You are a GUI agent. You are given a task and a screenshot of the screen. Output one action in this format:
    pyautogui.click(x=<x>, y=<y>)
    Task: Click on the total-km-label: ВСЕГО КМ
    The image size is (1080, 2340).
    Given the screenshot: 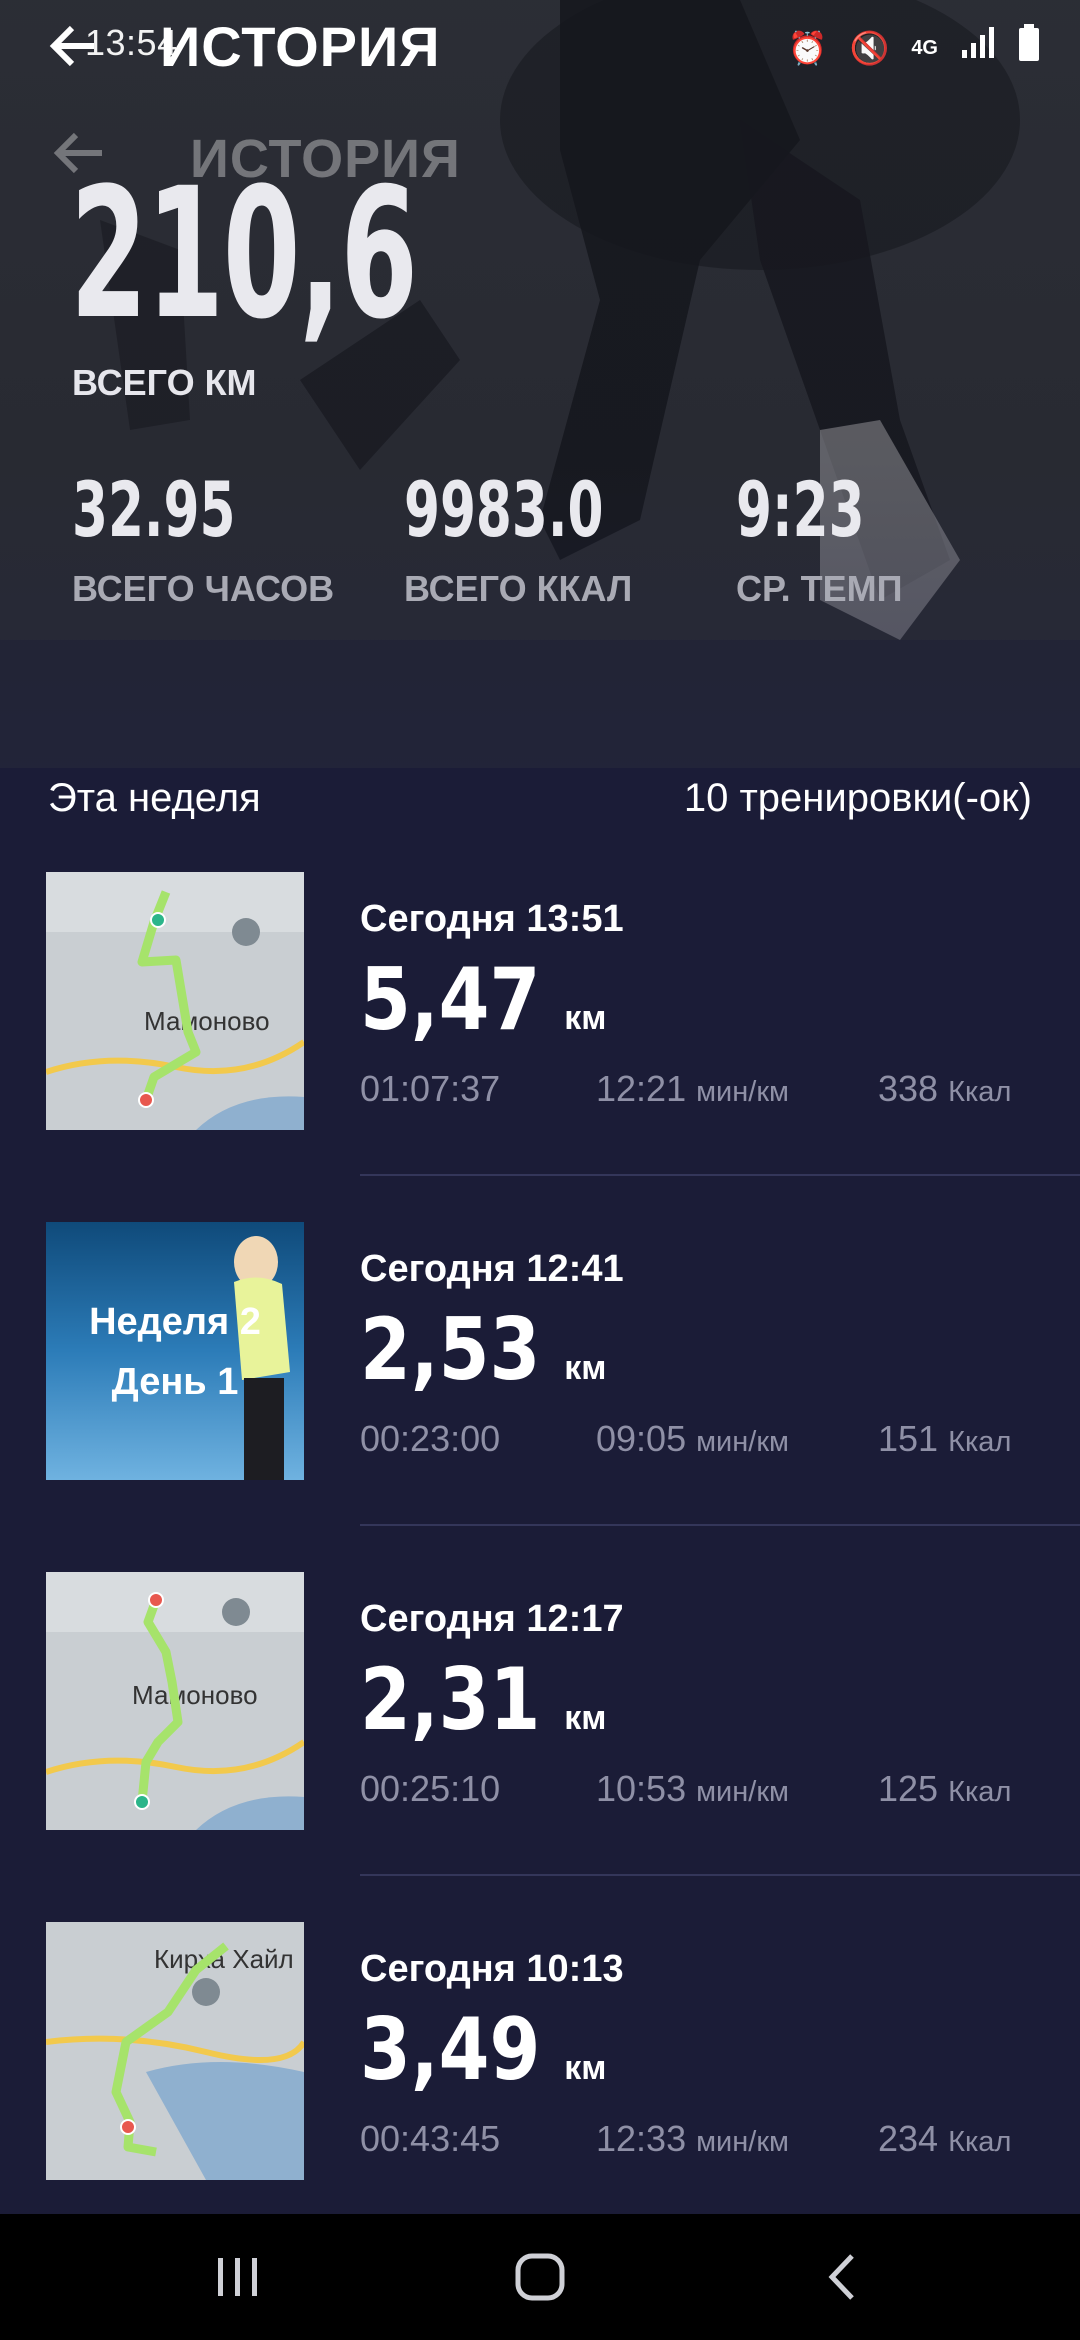 What is the action you would take?
    pyautogui.click(x=164, y=382)
    